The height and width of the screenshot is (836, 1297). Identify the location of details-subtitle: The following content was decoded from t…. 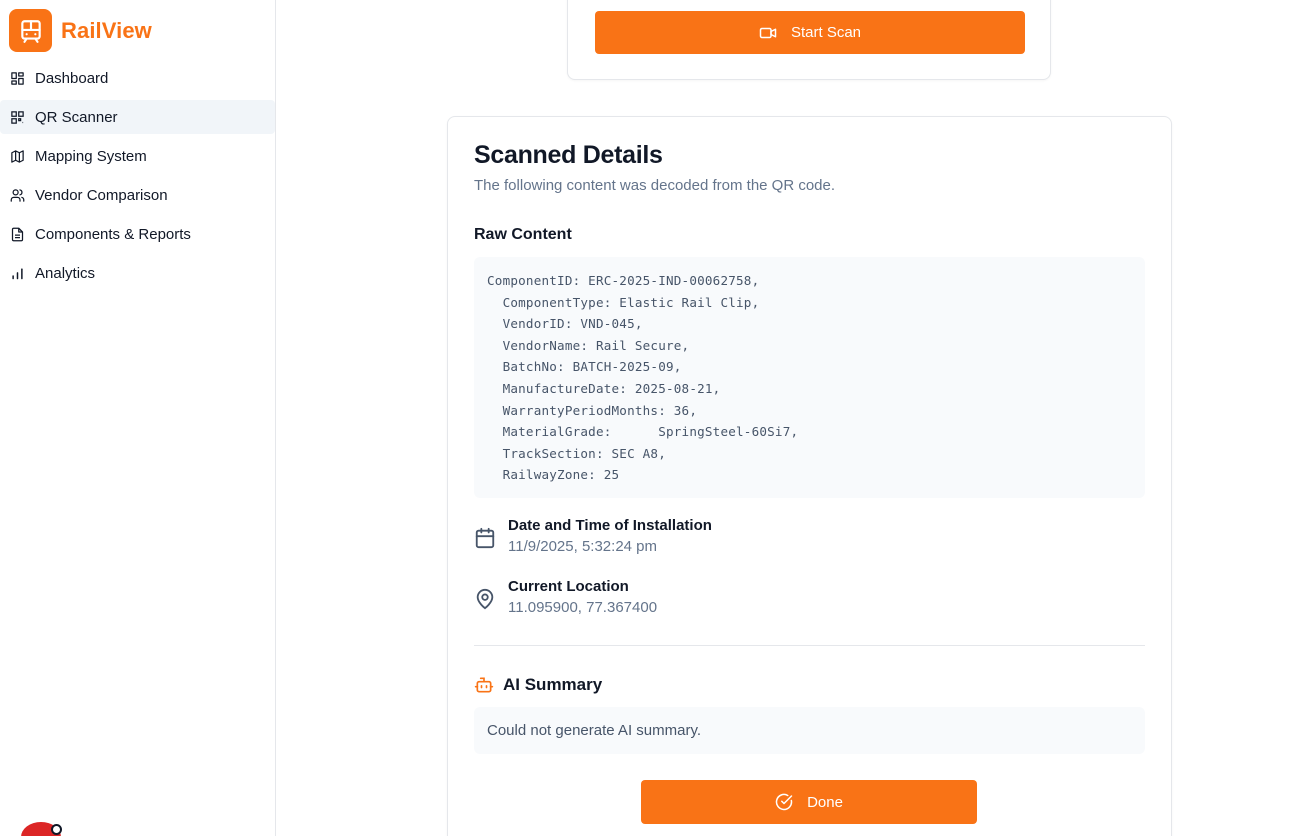
(655, 185).